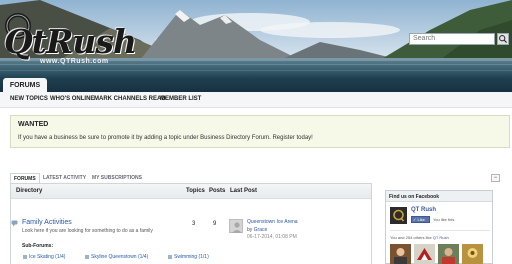 The width and height of the screenshot is (512, 264). Describe the element at coordinates (72, 99) in the screenshot. I see `subnav-whos-online: WHO'S ONLINE` at that location.